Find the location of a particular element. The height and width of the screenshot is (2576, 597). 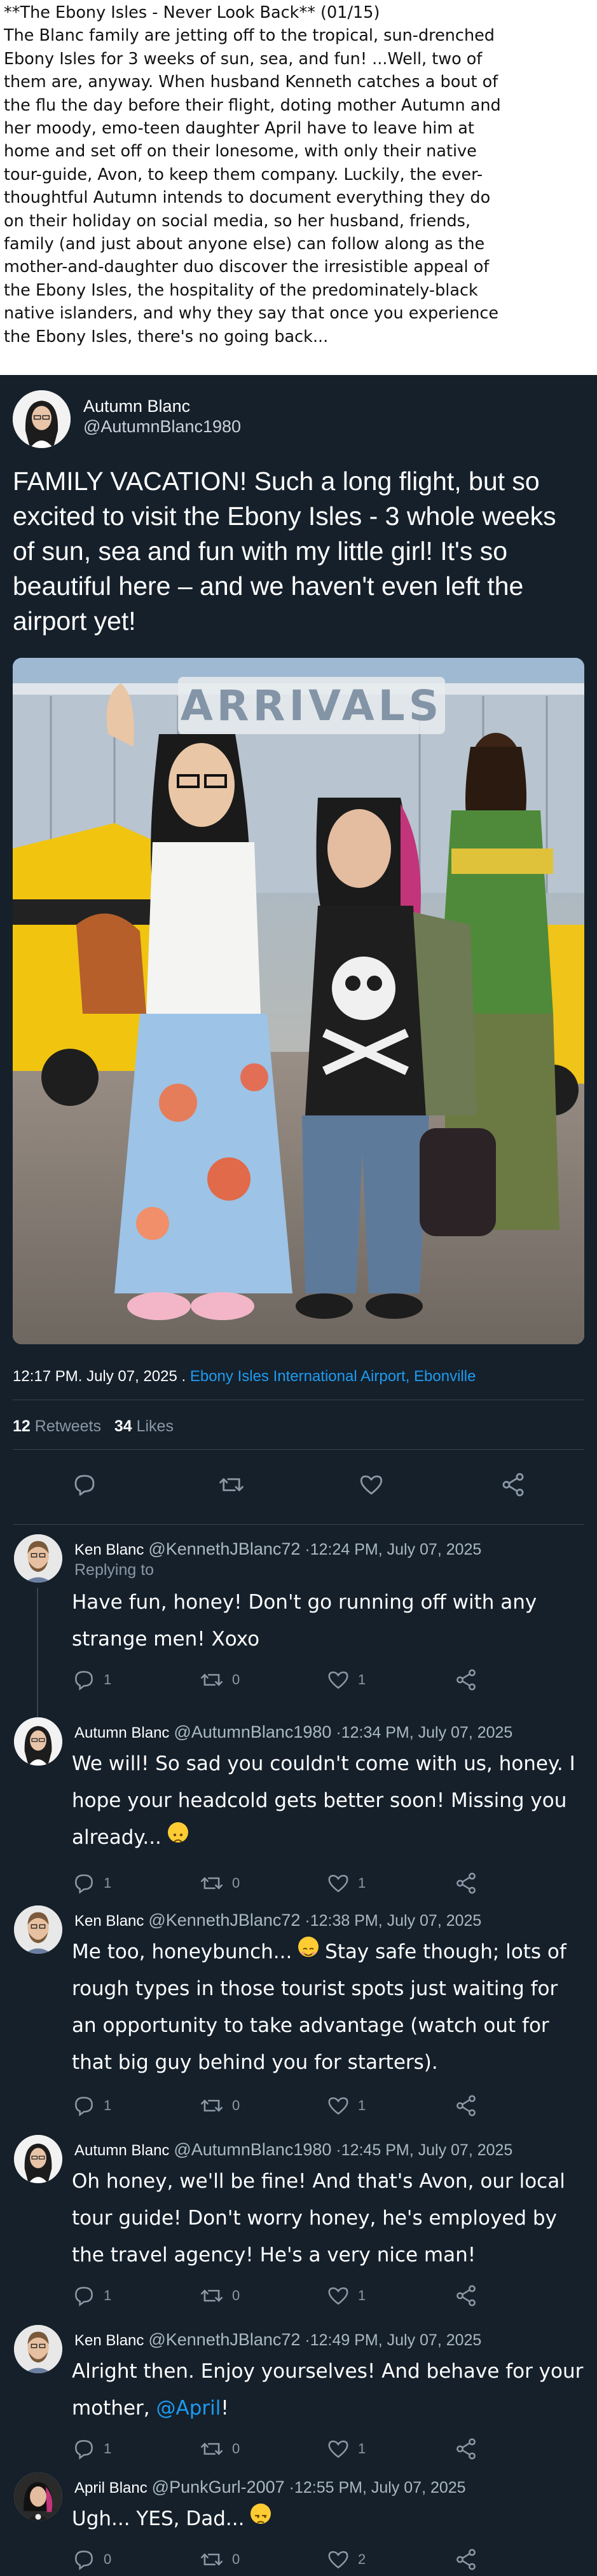

like-button: 2 is located at coordinates (346, 2559).